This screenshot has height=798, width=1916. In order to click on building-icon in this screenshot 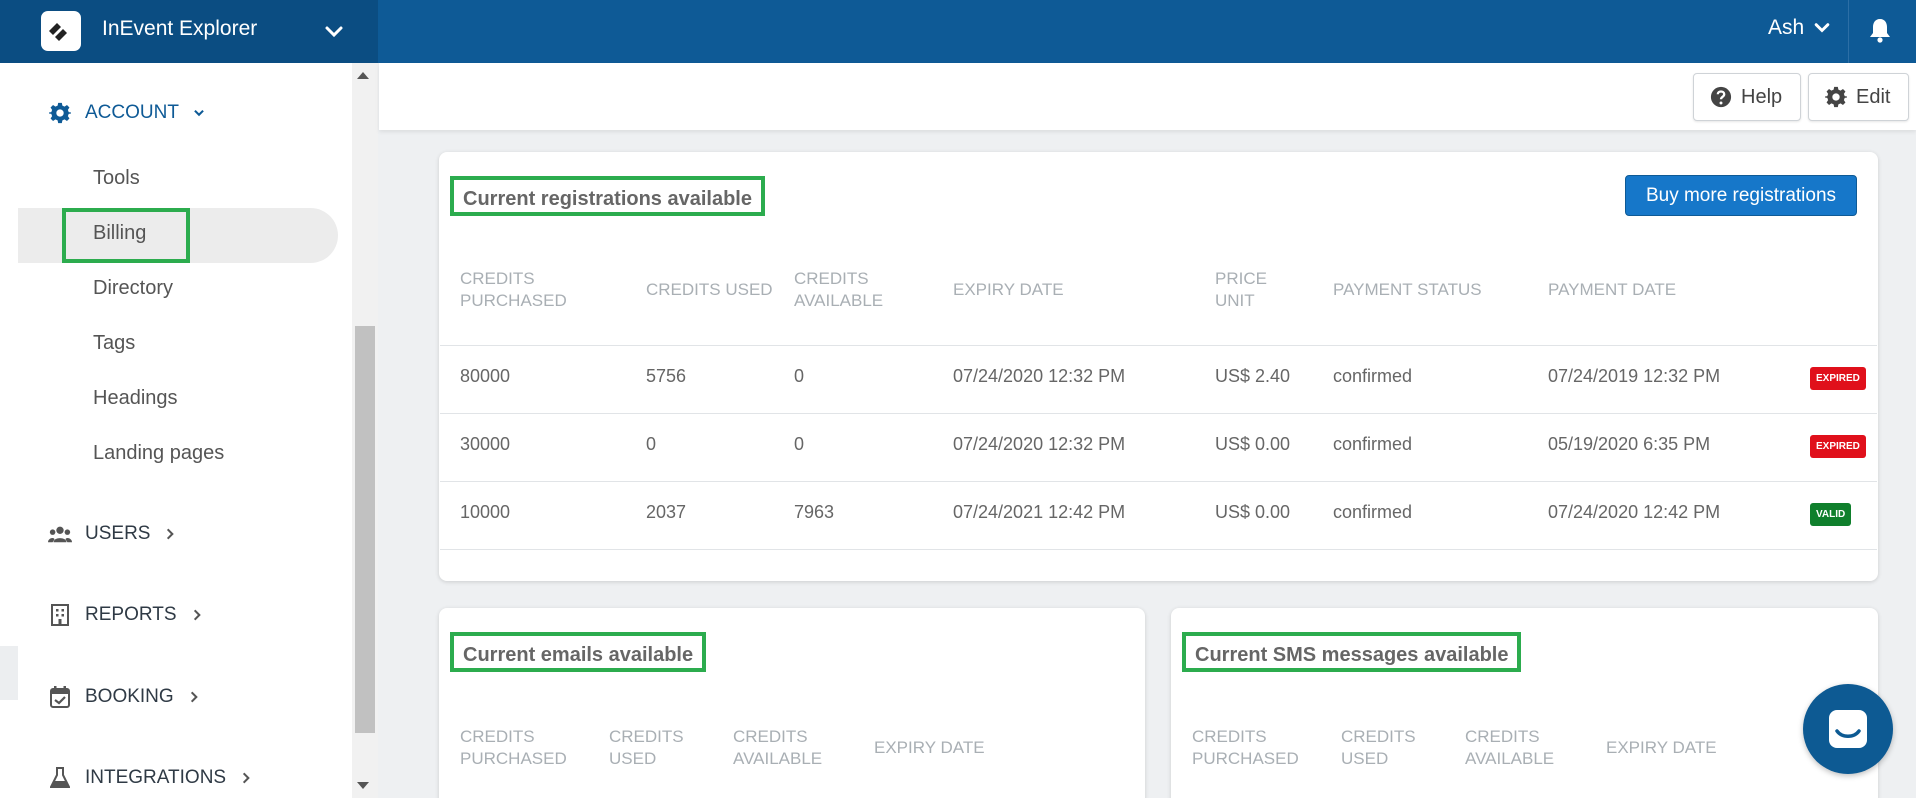, I will do `click(60, 615)`.